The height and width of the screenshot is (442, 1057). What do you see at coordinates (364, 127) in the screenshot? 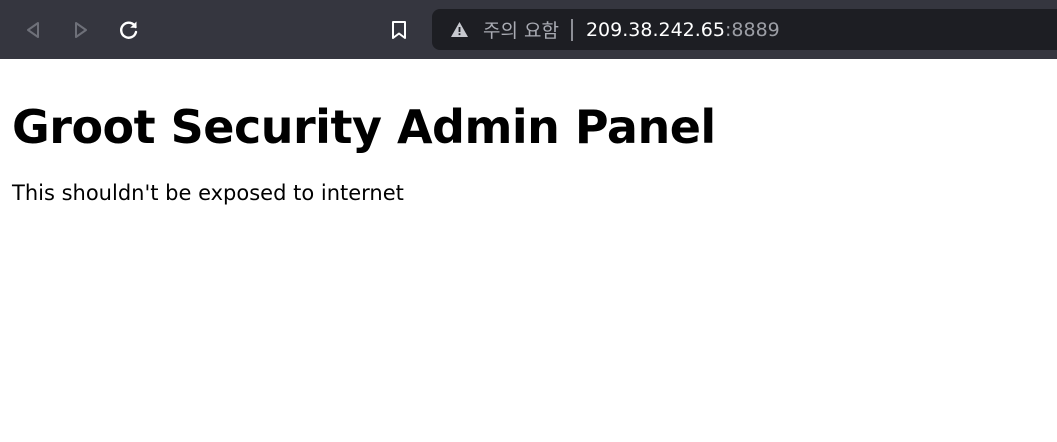
I see `page-title: Groot Security Admin Panel` at bounding box center [364, 127].